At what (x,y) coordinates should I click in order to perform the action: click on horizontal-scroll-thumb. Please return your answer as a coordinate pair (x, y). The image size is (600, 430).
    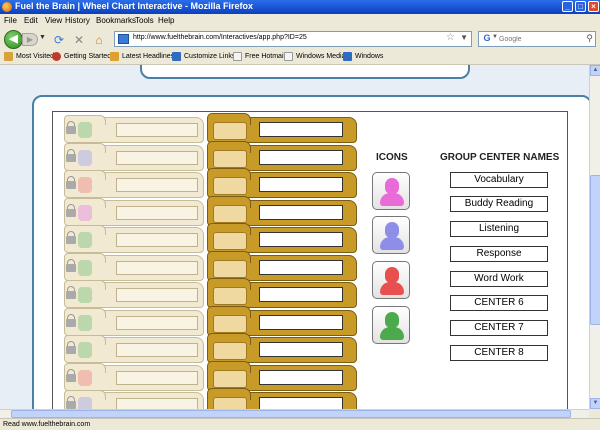
    Looking at the image, I should click on (291, 414).